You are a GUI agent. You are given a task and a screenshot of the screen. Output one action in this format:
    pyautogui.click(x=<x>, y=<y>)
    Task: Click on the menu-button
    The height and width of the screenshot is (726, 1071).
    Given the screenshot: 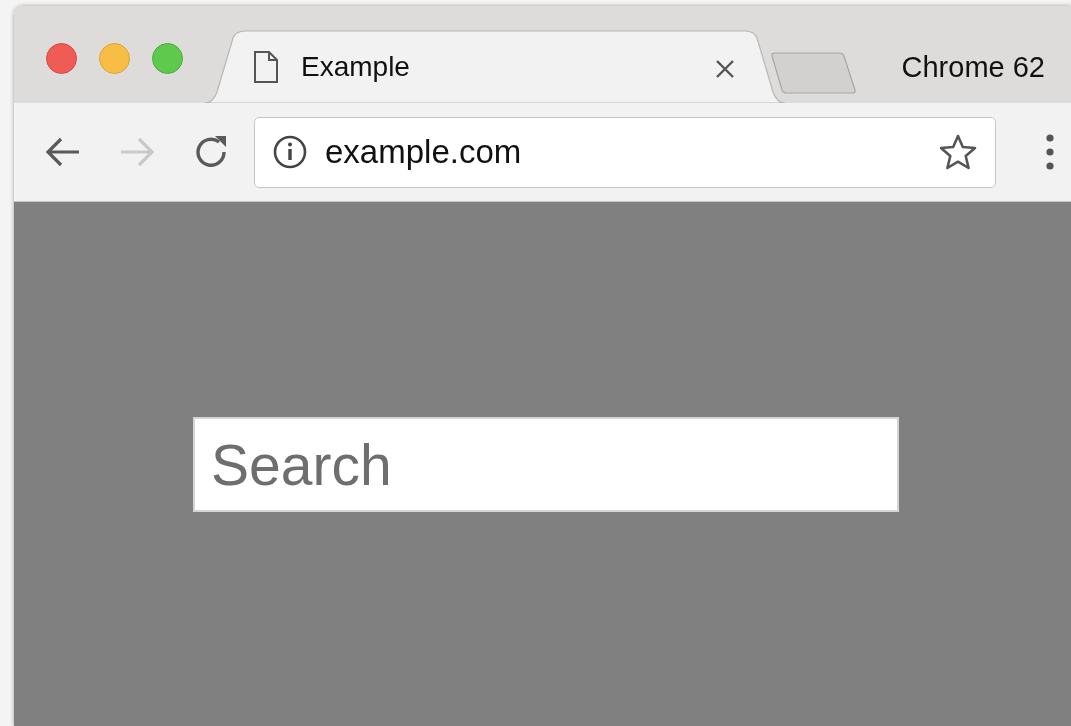 What is the action you would take?
    pyautogui.click(x=1050, y=152)
    